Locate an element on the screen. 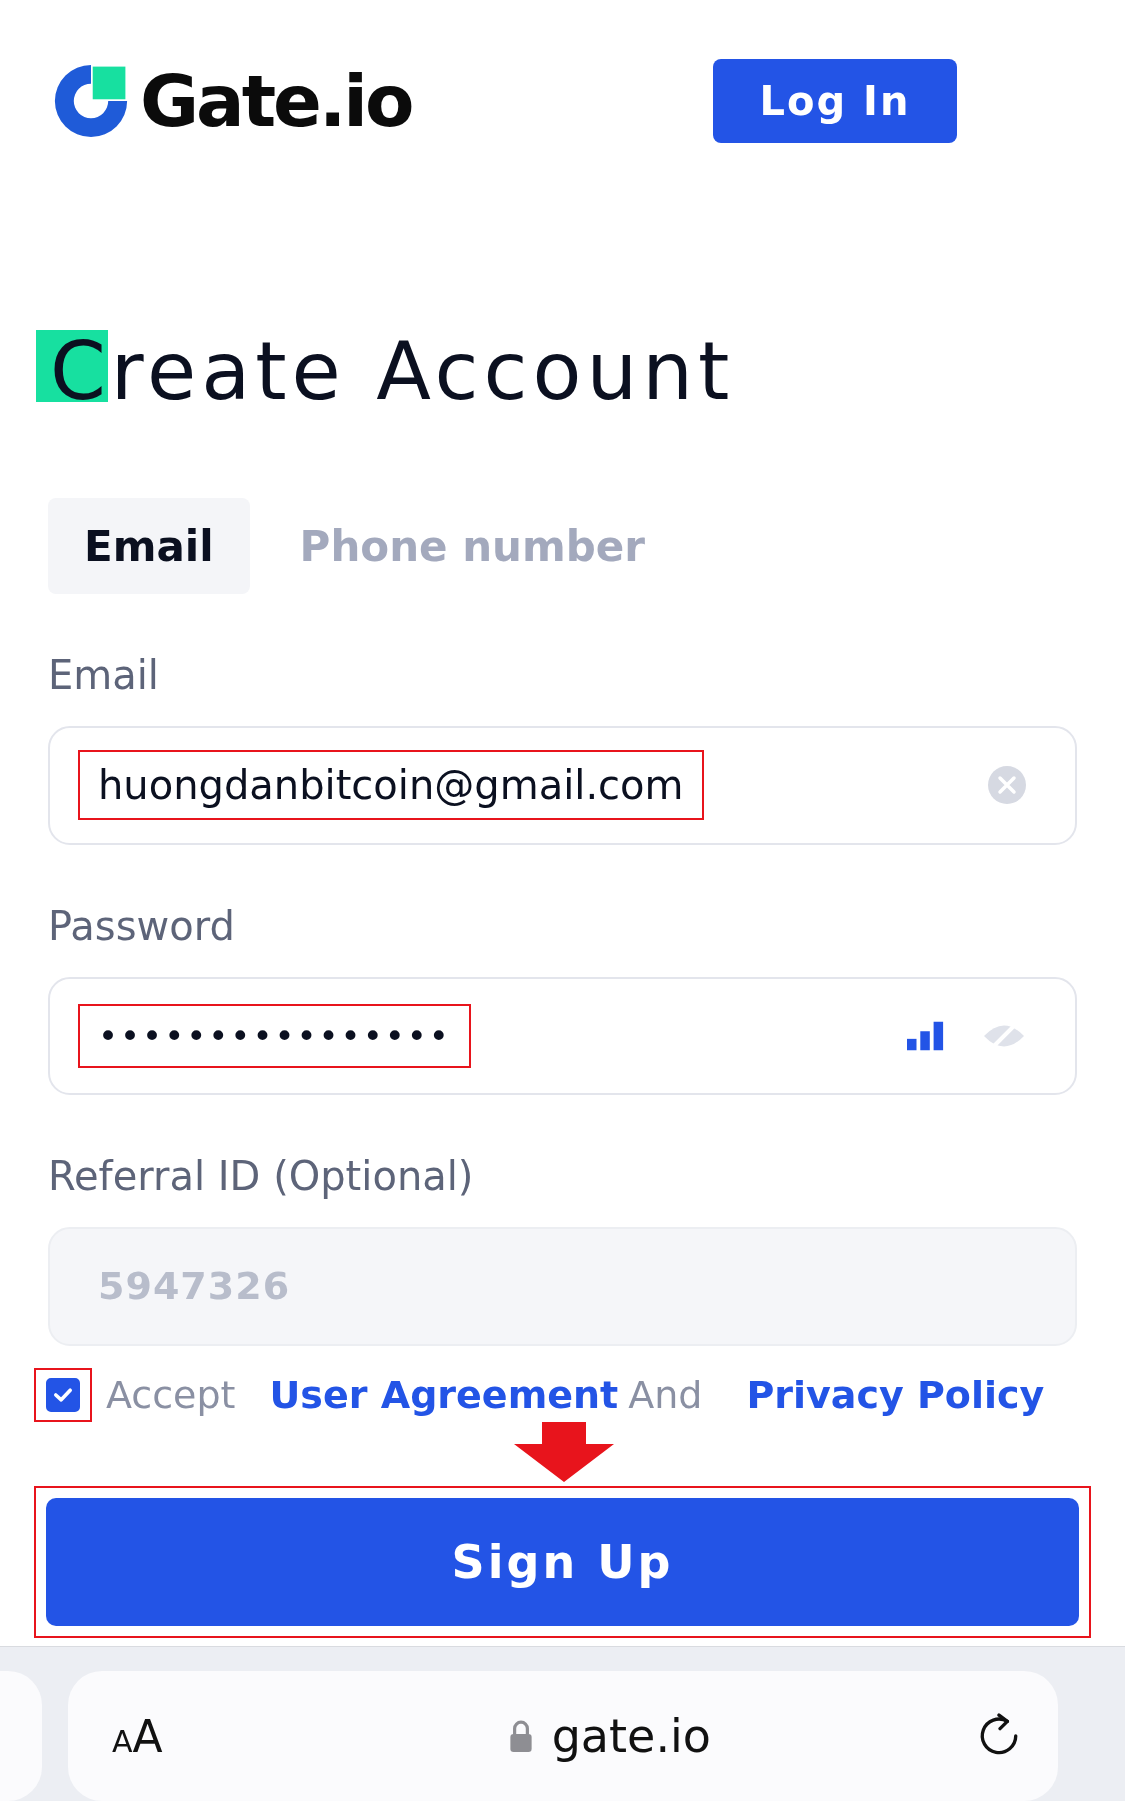 This screenshot has height=1801, width=1125. input-field: huongdanbitcoin@gmail.com is located at coordinates (562, 785).